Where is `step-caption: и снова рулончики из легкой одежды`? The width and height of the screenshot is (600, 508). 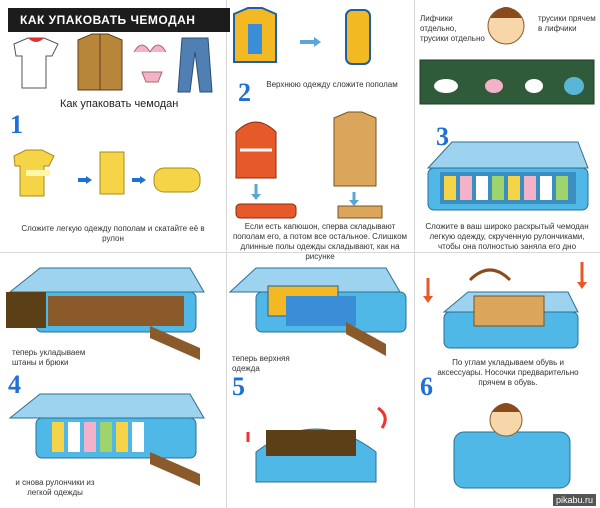 step-caption: и снова рулончики из легкой одежды is located at coordinates (55, 487).